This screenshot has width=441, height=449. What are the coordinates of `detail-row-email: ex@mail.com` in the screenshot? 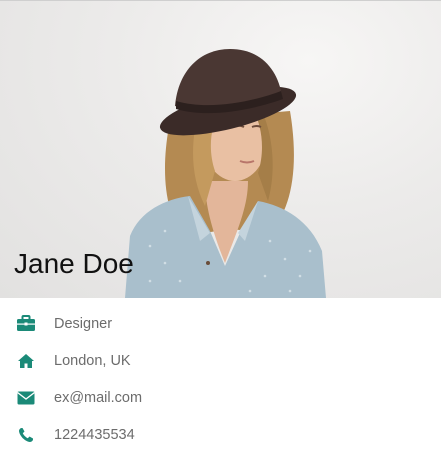 It's located at (220, 397).